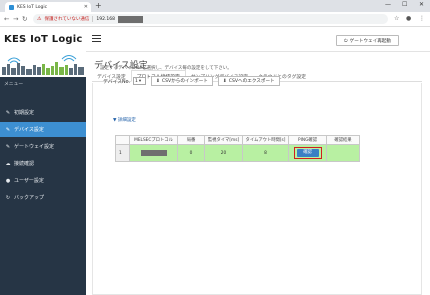 The image size is (430, 295). I want to click on device-no-value: 1, so click(136, 81).